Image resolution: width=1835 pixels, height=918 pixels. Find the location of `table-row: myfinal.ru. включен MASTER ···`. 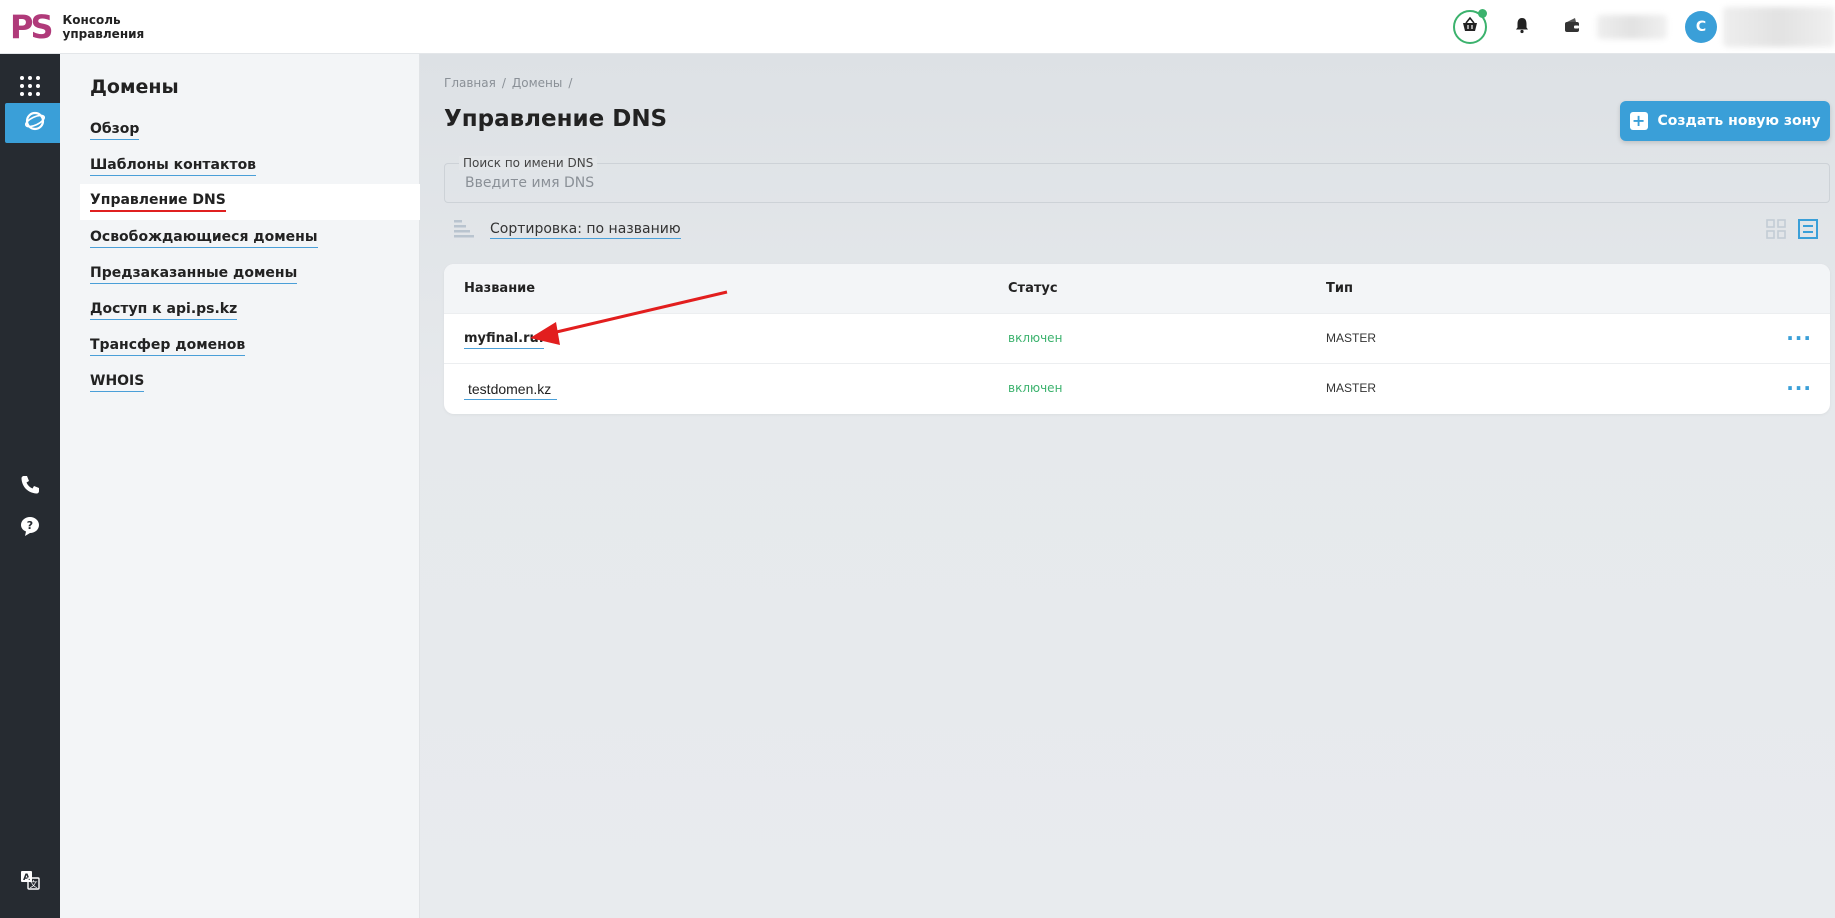

table-row: myfinal.ru. включен MASTER ··· is located at coordinates (1137, 338).